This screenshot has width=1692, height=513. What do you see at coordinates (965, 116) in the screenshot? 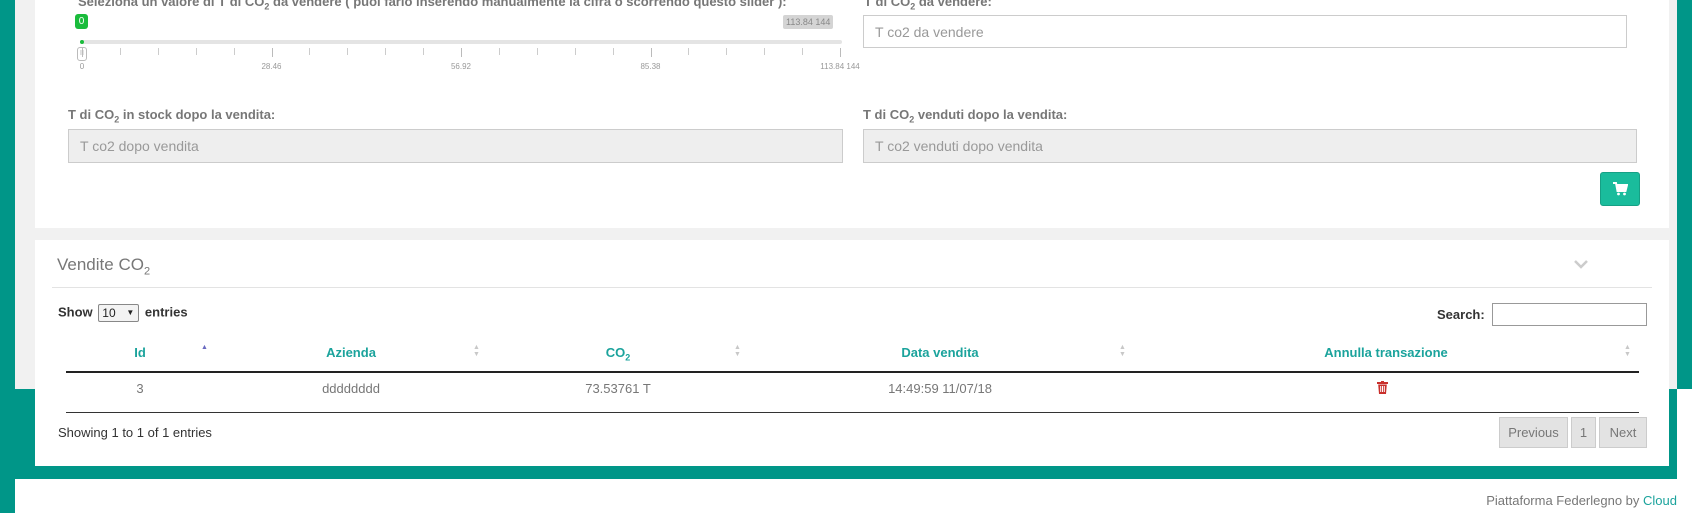
I see `venduti-label: T di CO2 venduti dopo la vendita:` at bounding box center [965, 116].